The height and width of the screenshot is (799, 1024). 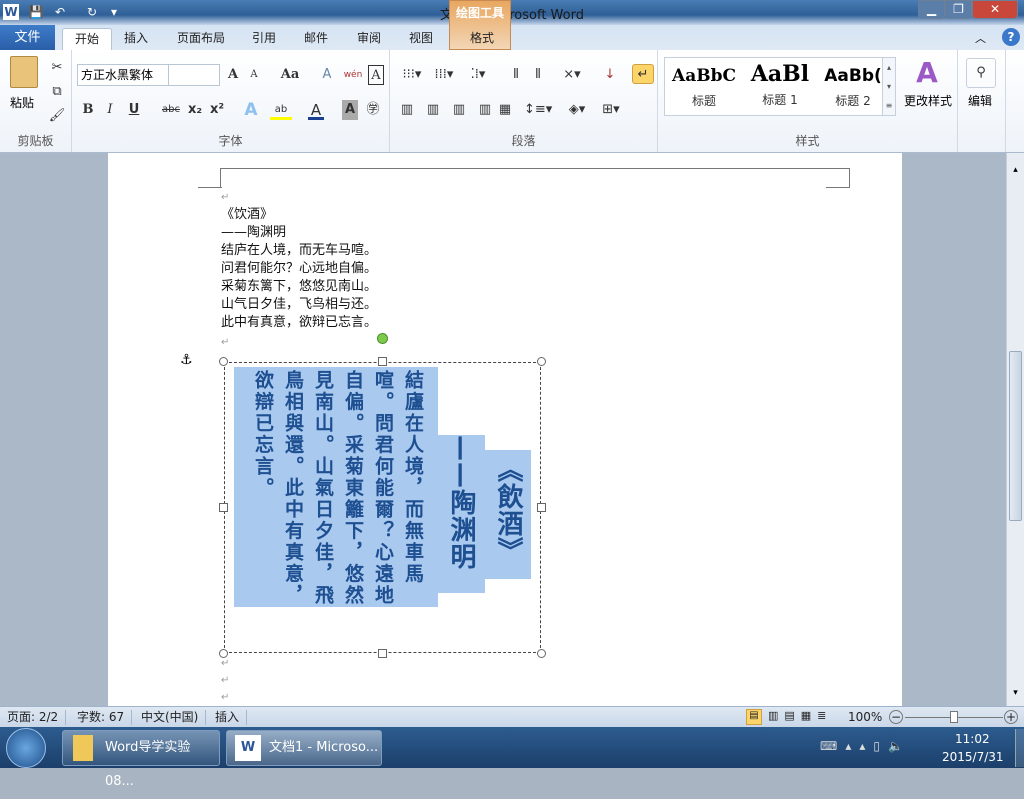 What do you see at coordinates (33, 717) in the screenshot?
I see `page-count: 页面: 2/2` at bounding box center [33, 717].